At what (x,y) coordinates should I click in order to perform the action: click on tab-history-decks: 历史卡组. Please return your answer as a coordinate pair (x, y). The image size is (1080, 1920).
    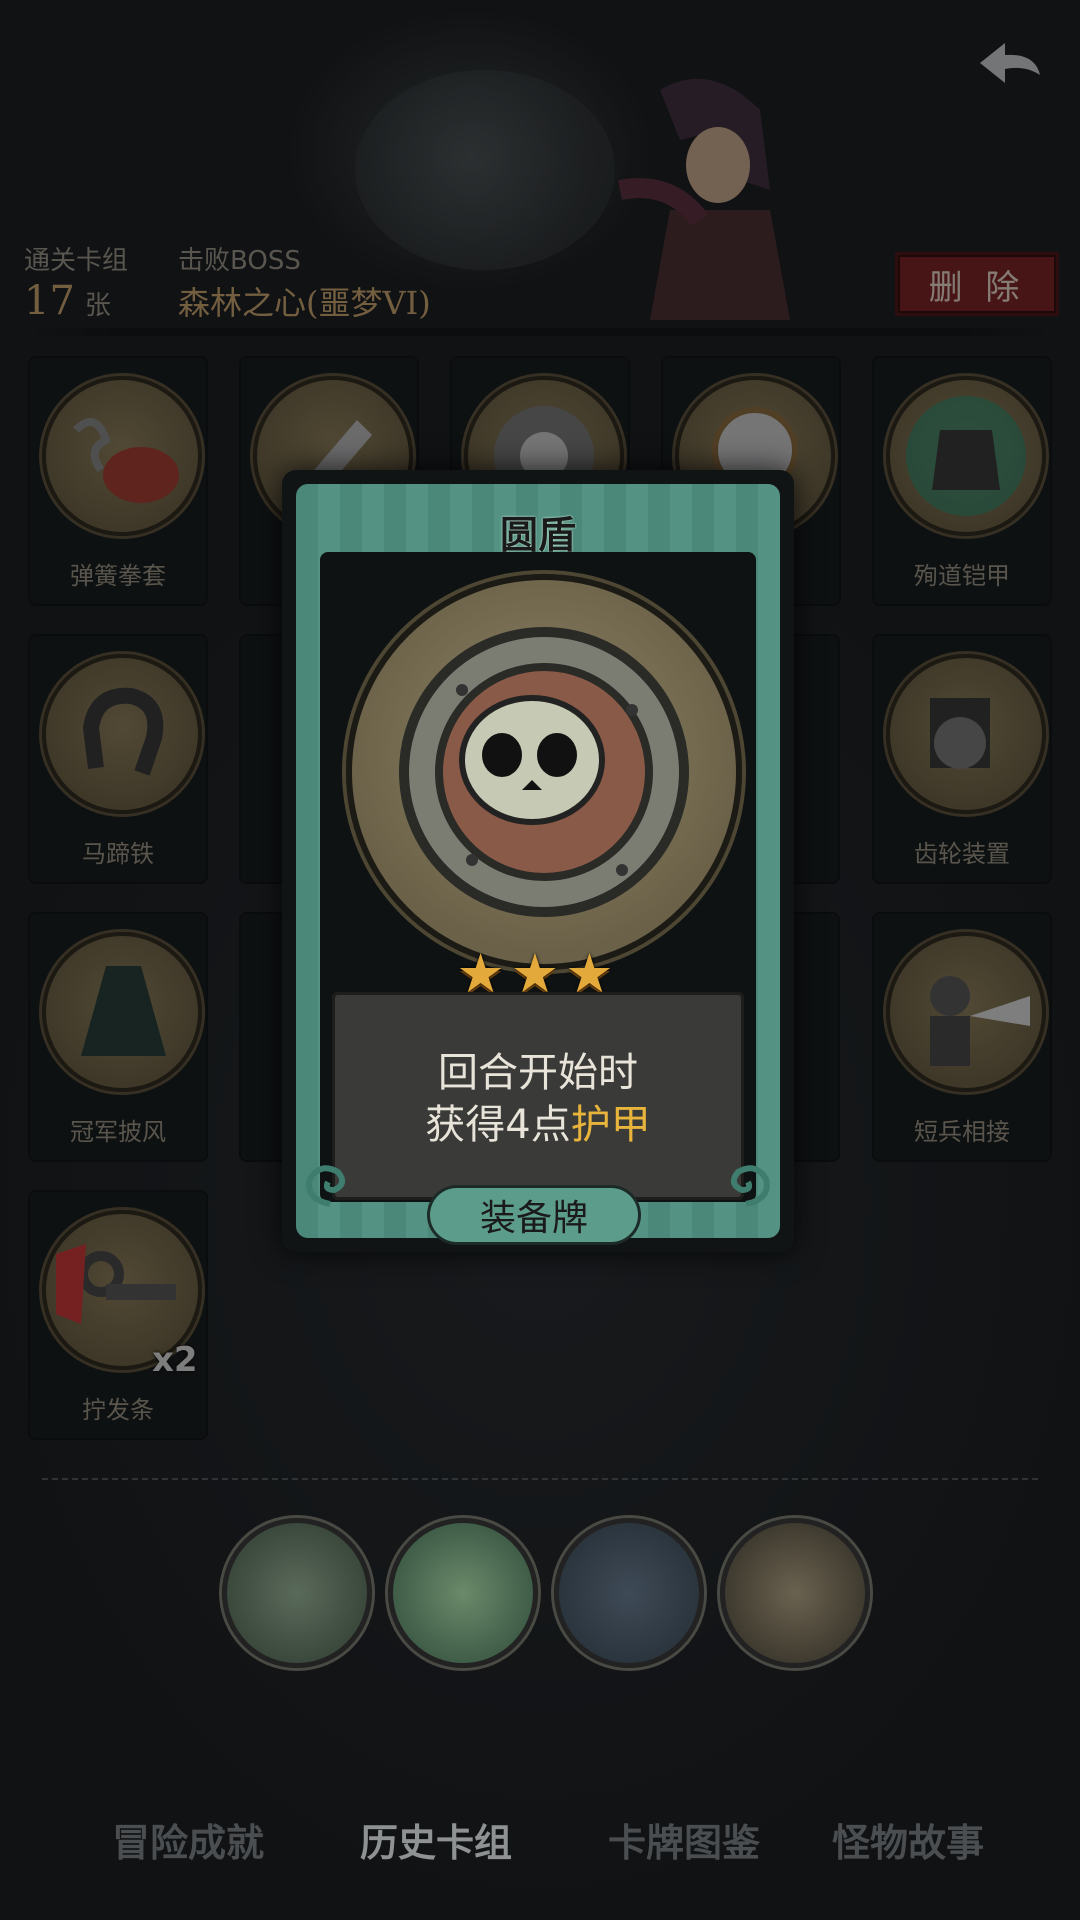
    Looking at the image, I should click on (436, 1839).